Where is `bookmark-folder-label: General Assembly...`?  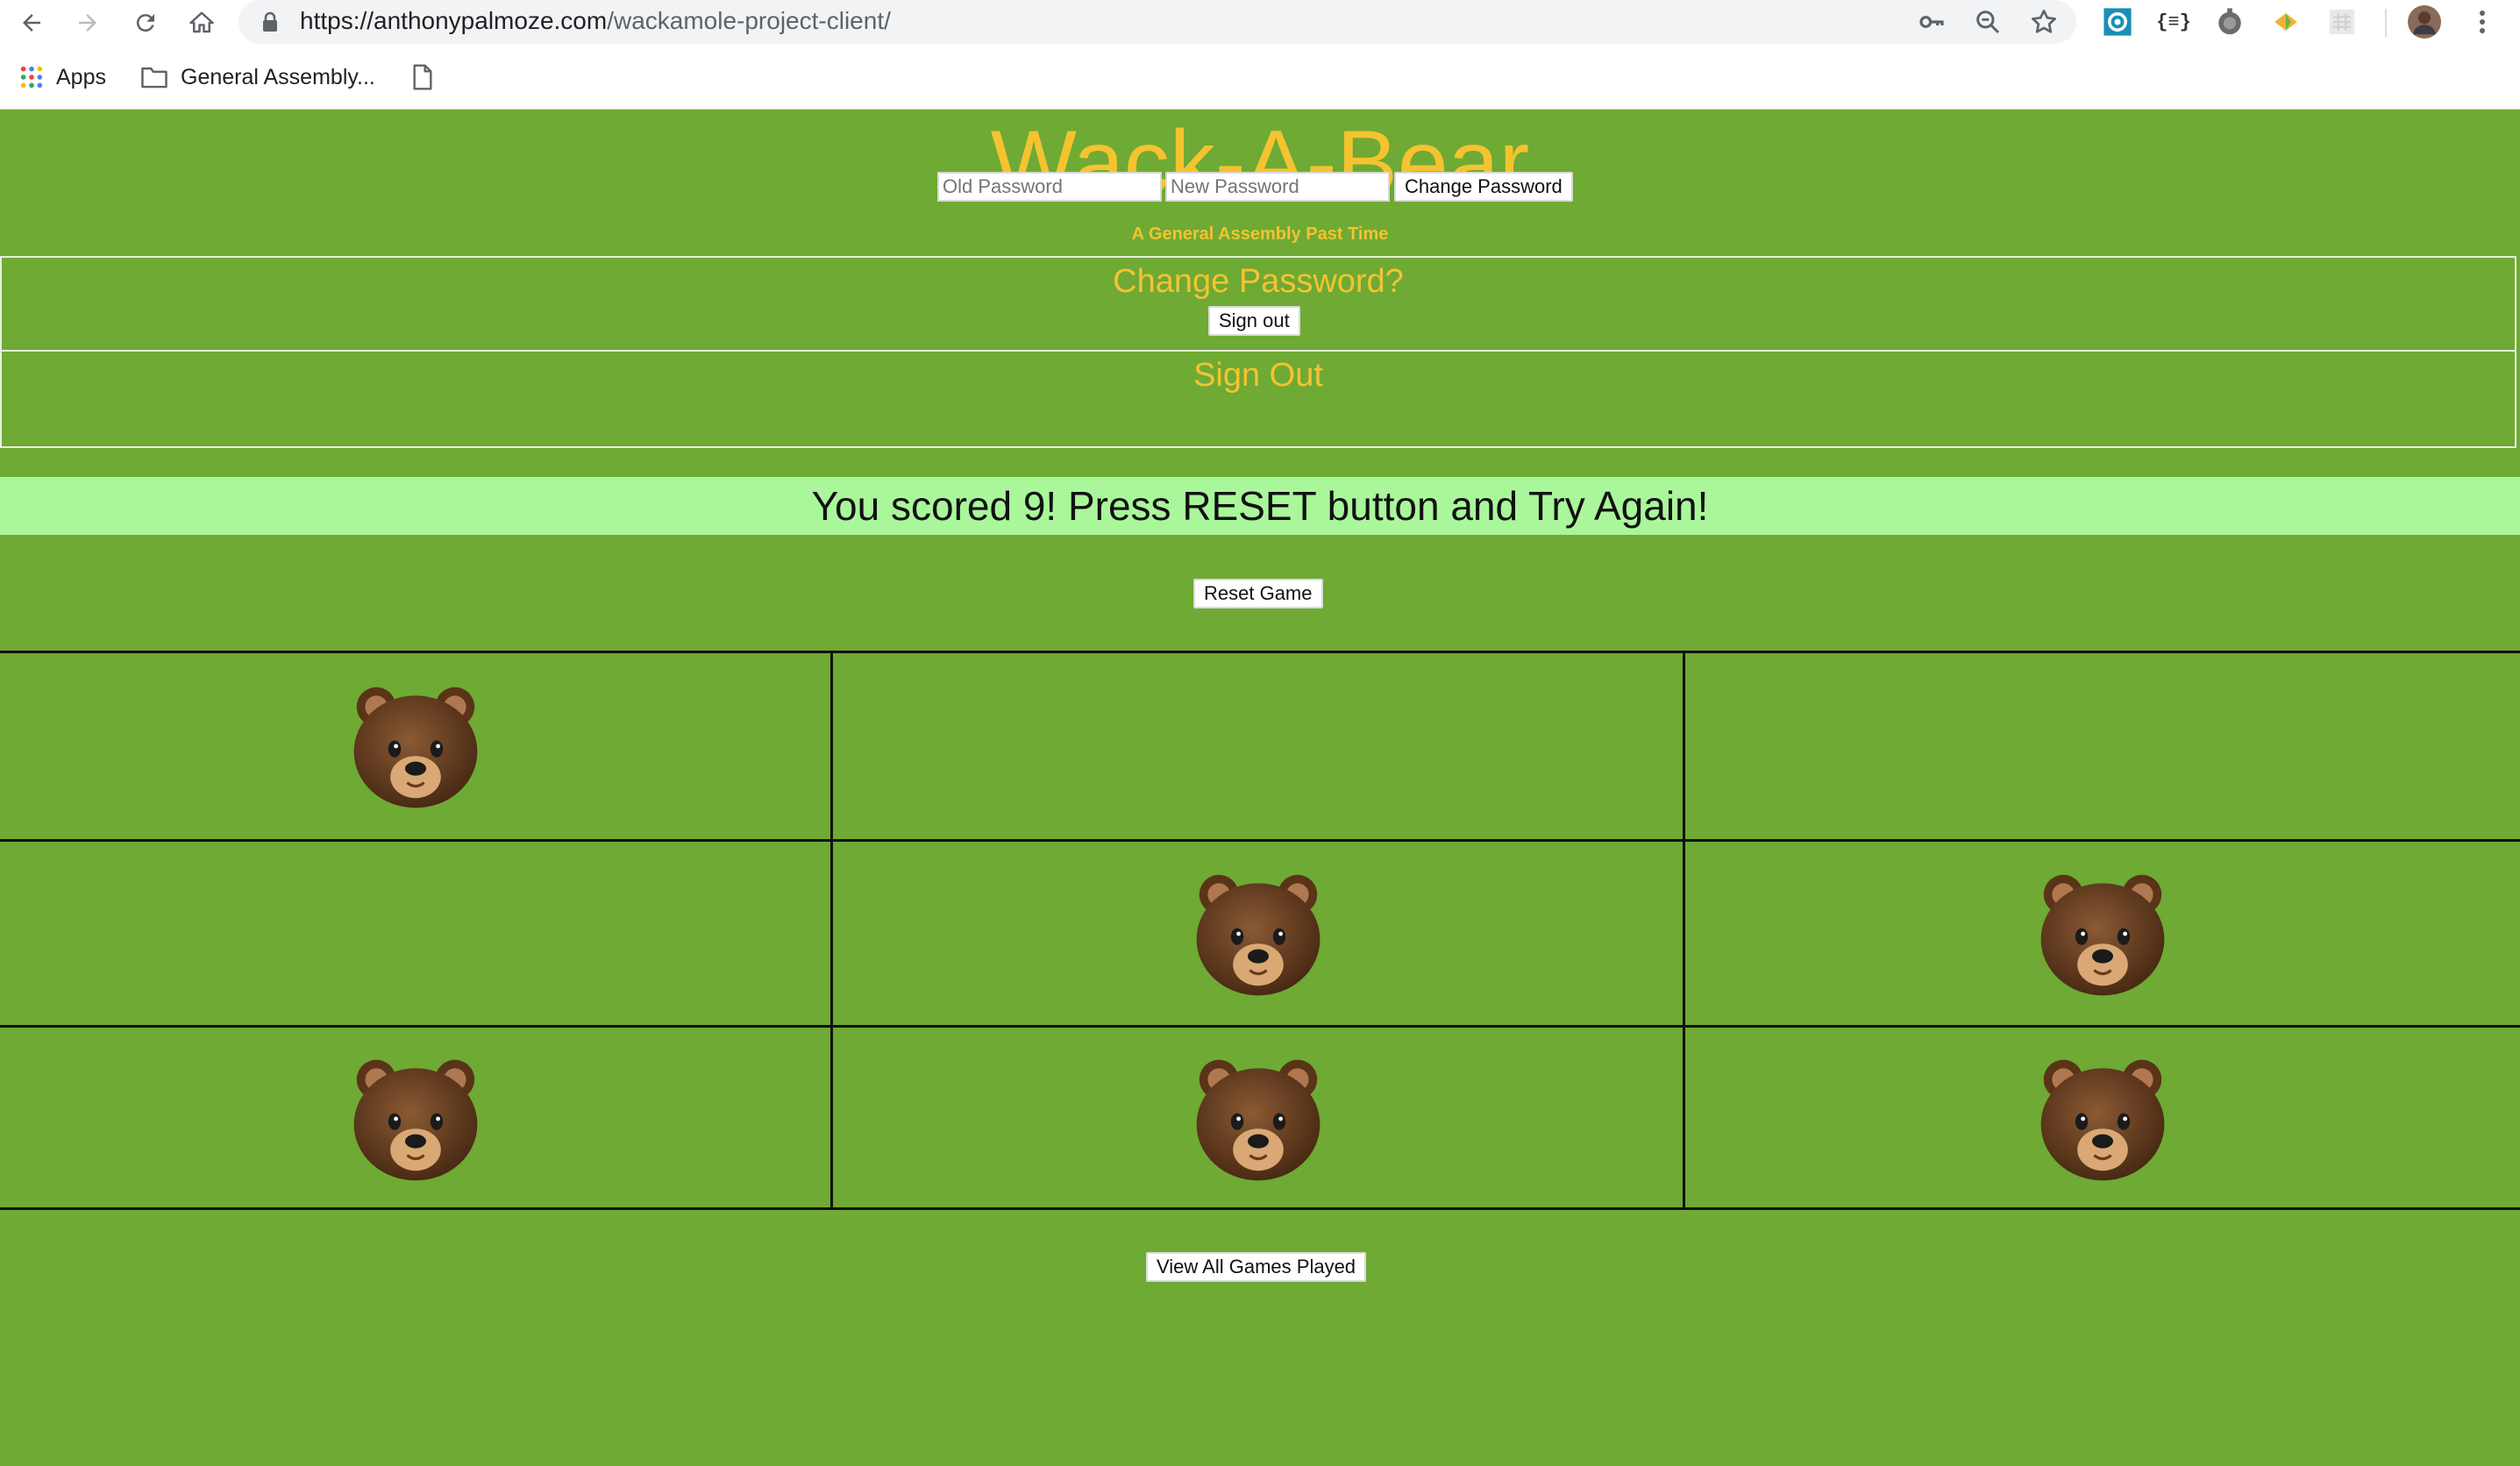
bookmark-folder-label: General Assembly... is located at coordinates (278, 77).